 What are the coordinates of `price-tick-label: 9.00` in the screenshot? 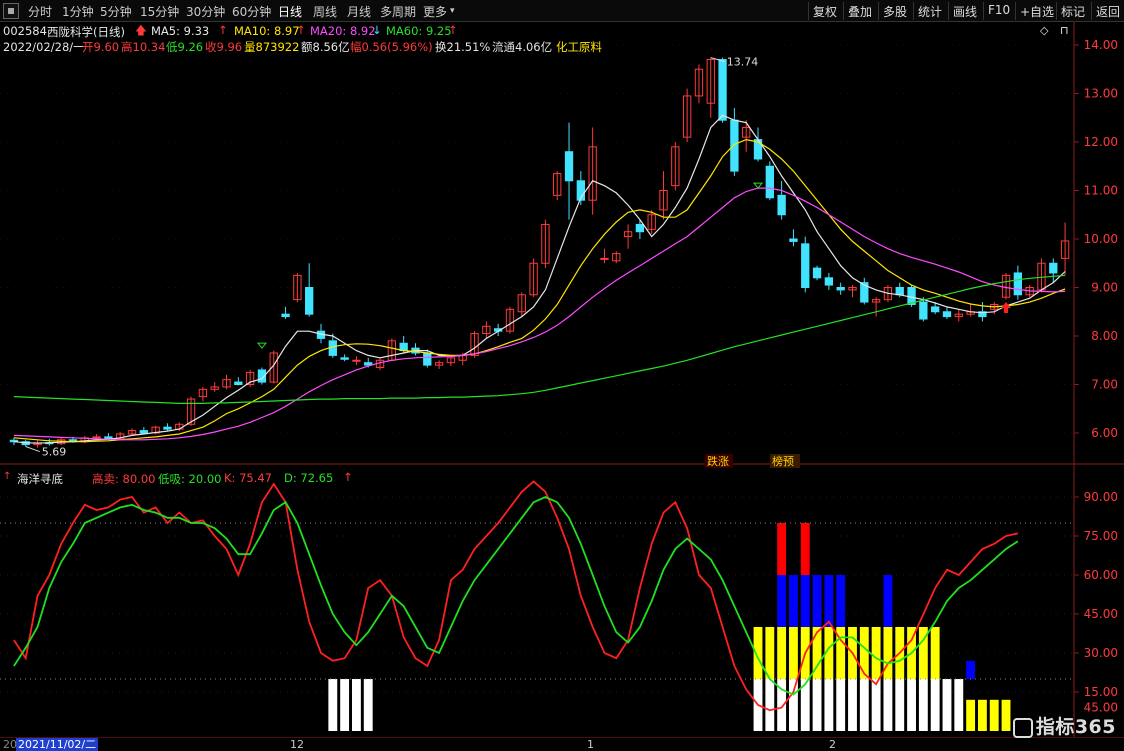 It's located at (1104, 288).